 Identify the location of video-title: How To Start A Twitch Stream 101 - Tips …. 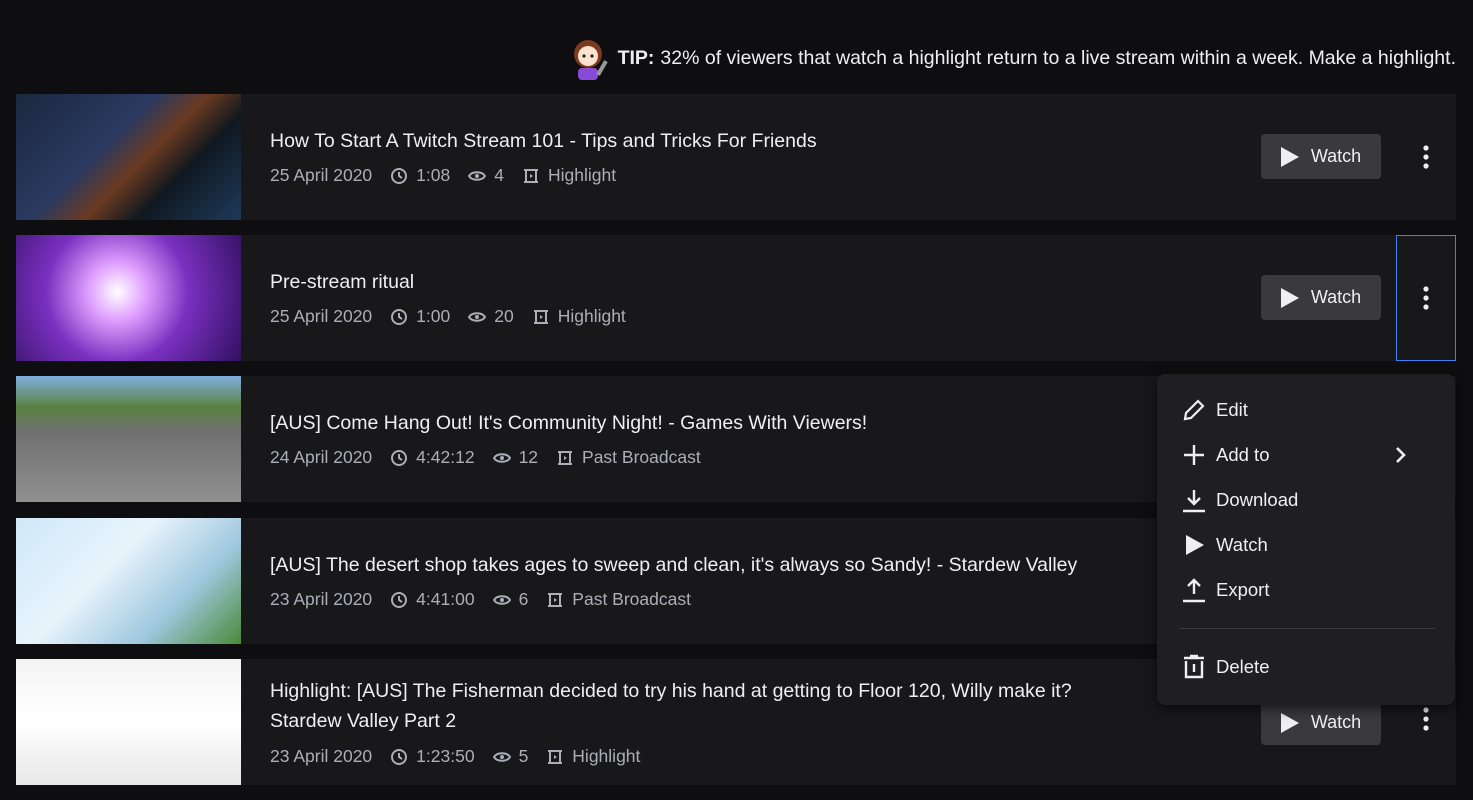
(543, 141).